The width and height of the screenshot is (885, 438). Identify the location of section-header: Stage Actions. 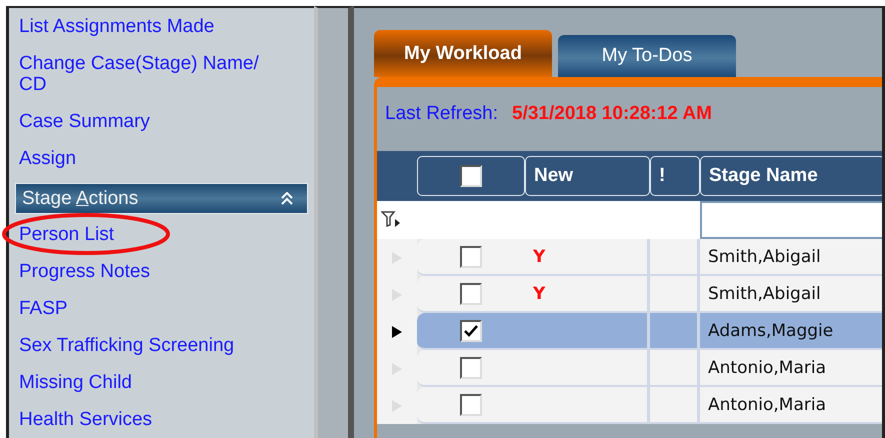
(161, 198).